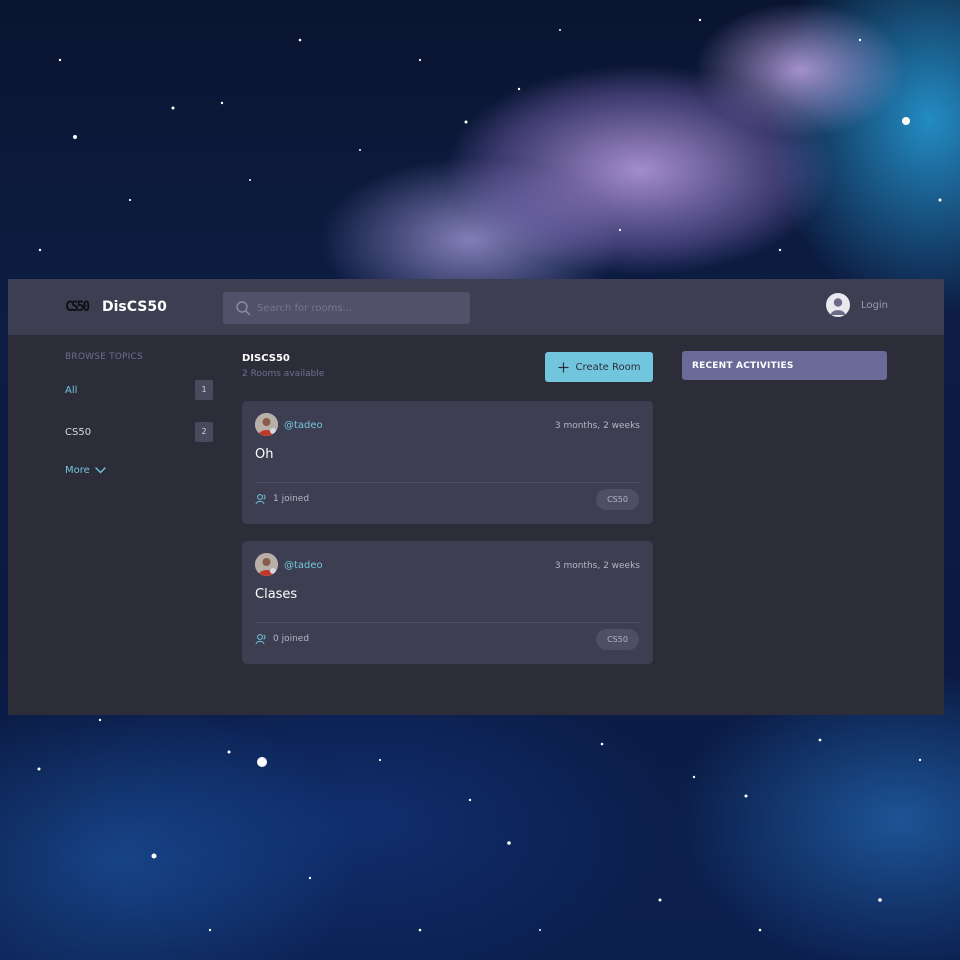 Image resolution: width=960 pixels, height=960 pixels. I want to click on recent-activities-header: RECENT ACTIVITIES, so click(784, 365).